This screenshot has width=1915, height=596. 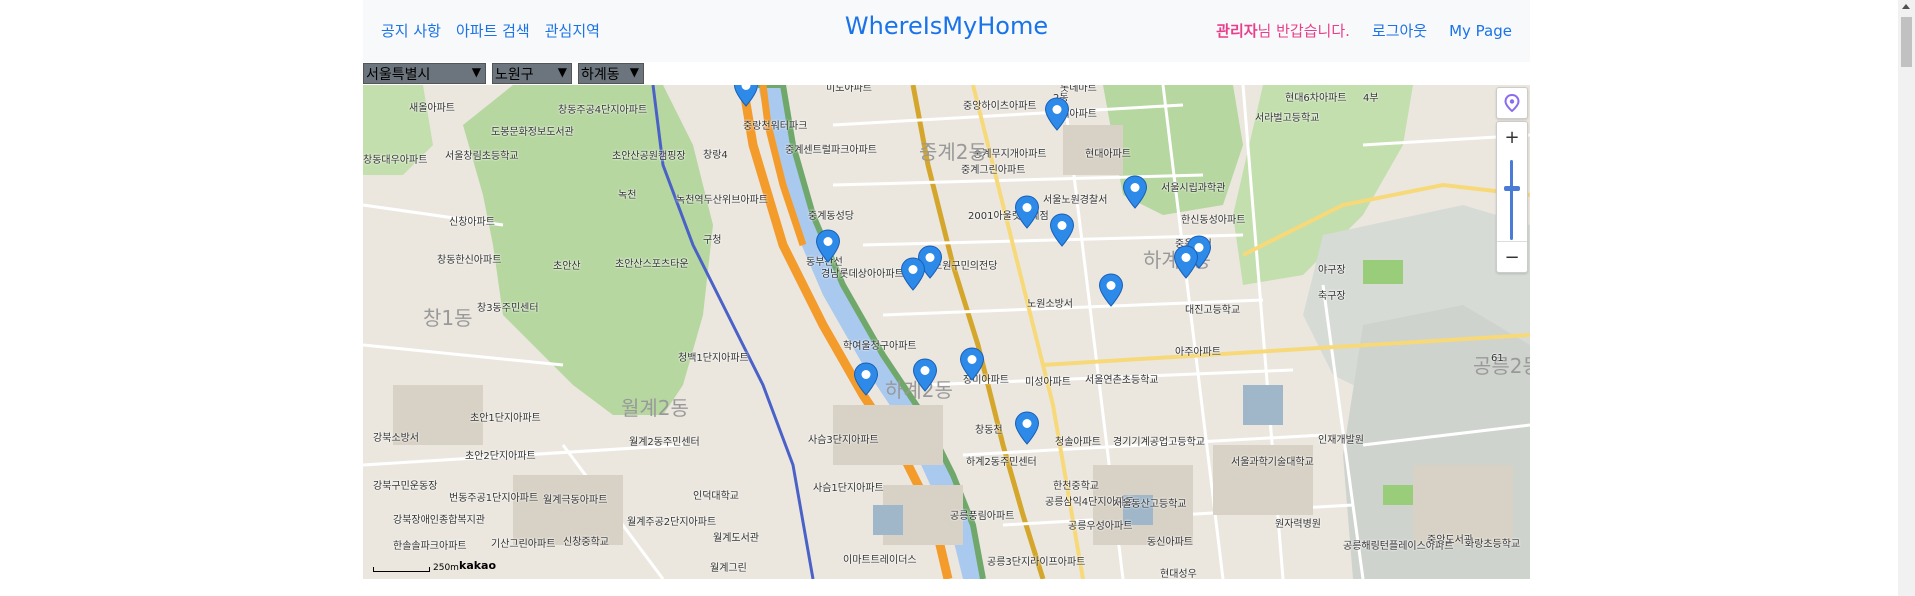 I want to click on map-place-label: 창3동주민센터, so click(x=508, y=308).